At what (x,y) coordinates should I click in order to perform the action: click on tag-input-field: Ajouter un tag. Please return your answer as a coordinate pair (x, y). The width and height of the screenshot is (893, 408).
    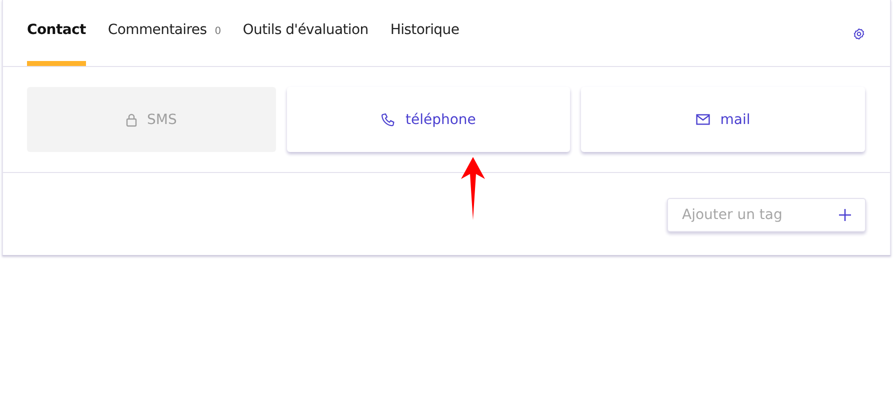
    Looking at the image, I should click on (766, 215).